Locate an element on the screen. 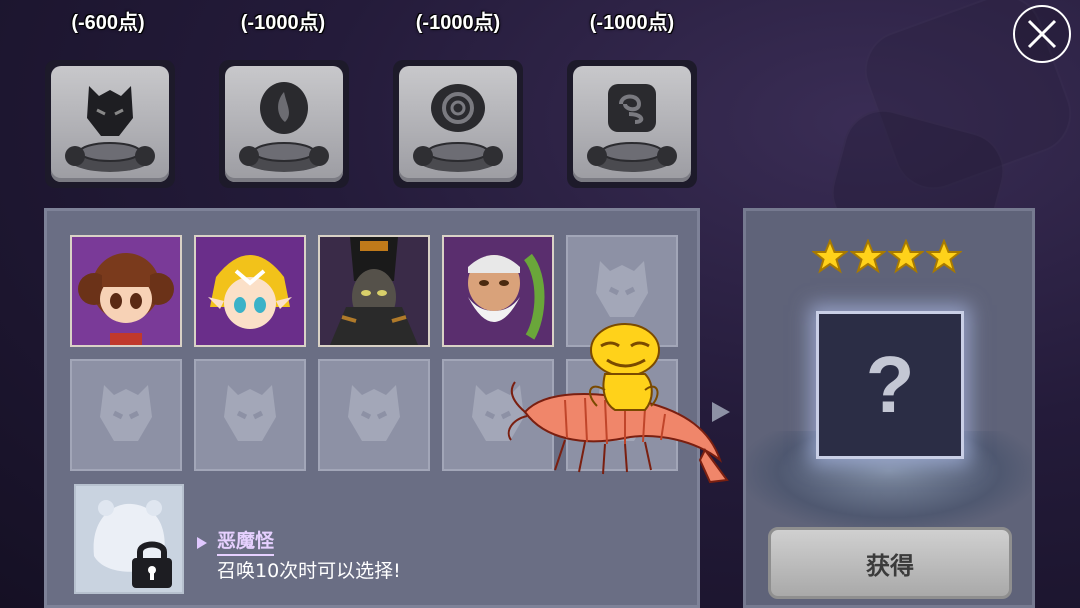 This screenshot has width=1080, height=608. cost-label-3: (-1000点) is located at coordinates (458, 23).